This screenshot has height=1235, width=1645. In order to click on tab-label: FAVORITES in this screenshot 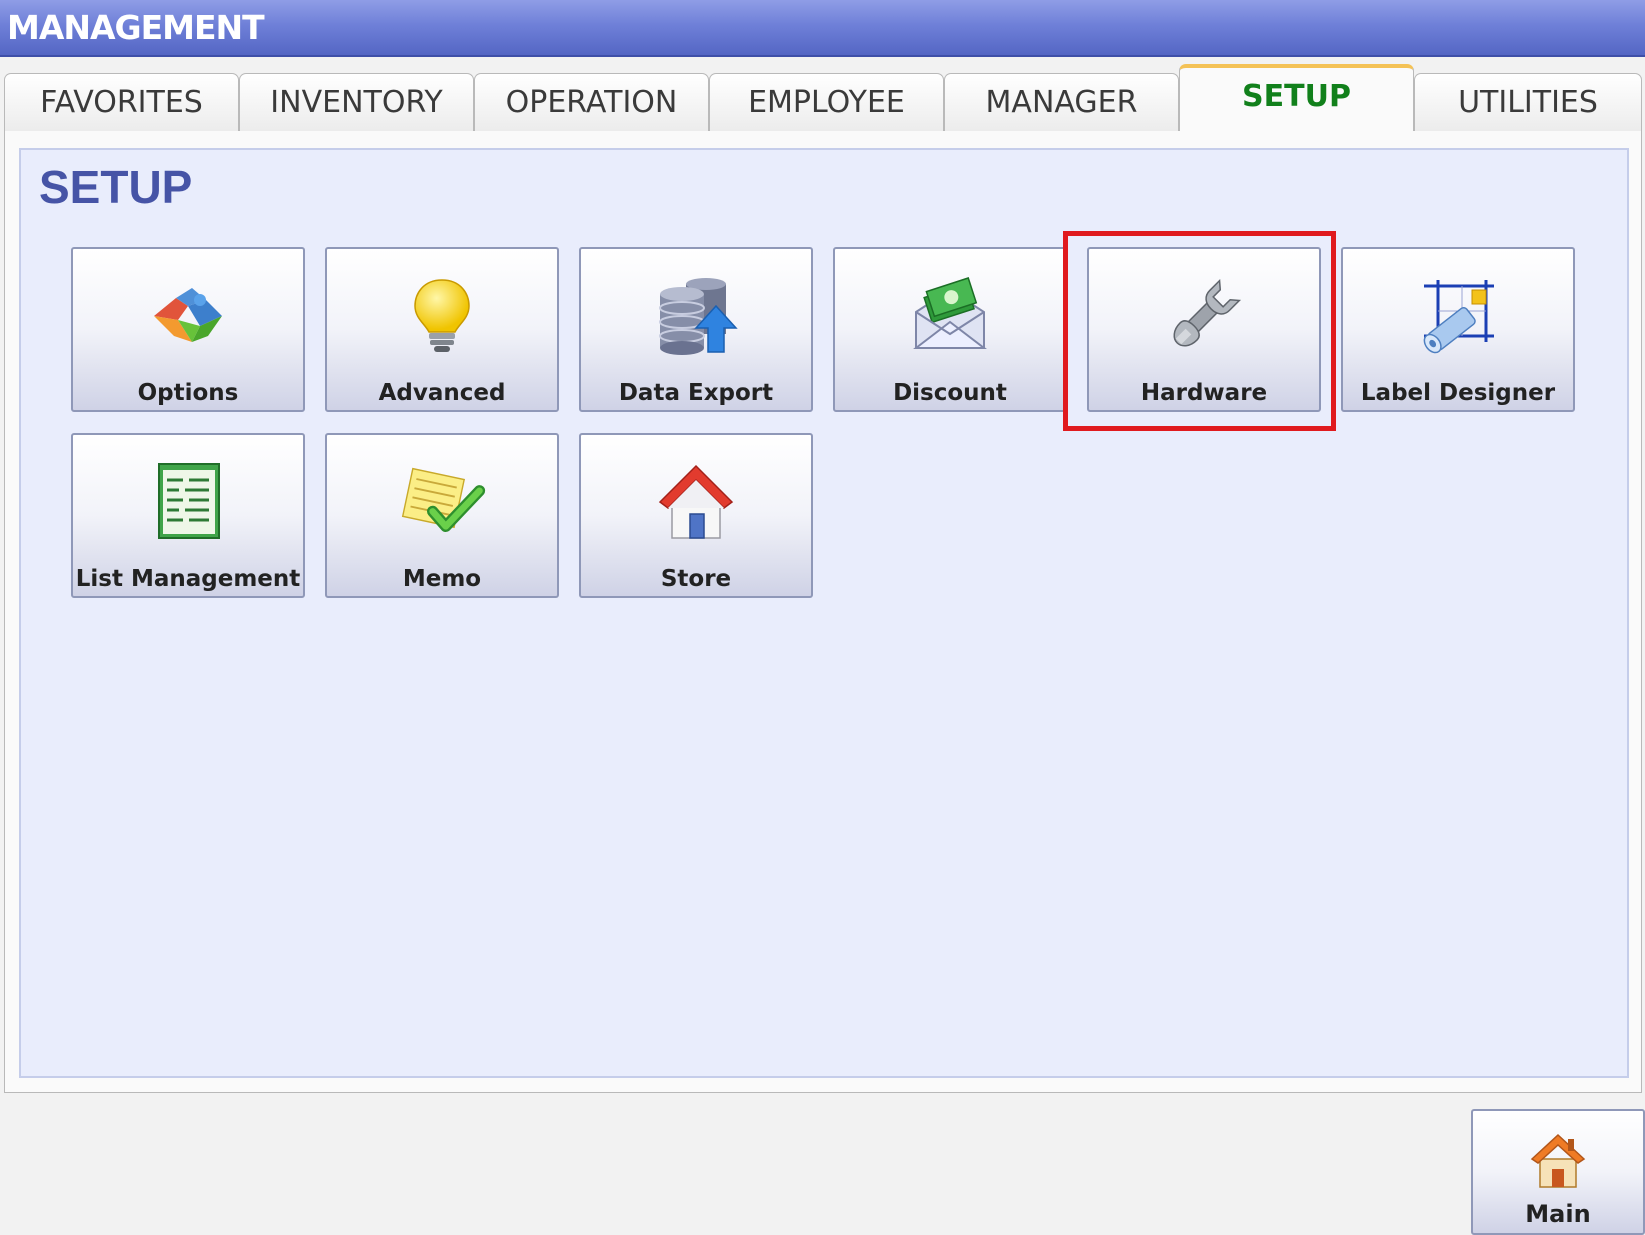, I will do `click(121, 102)`.